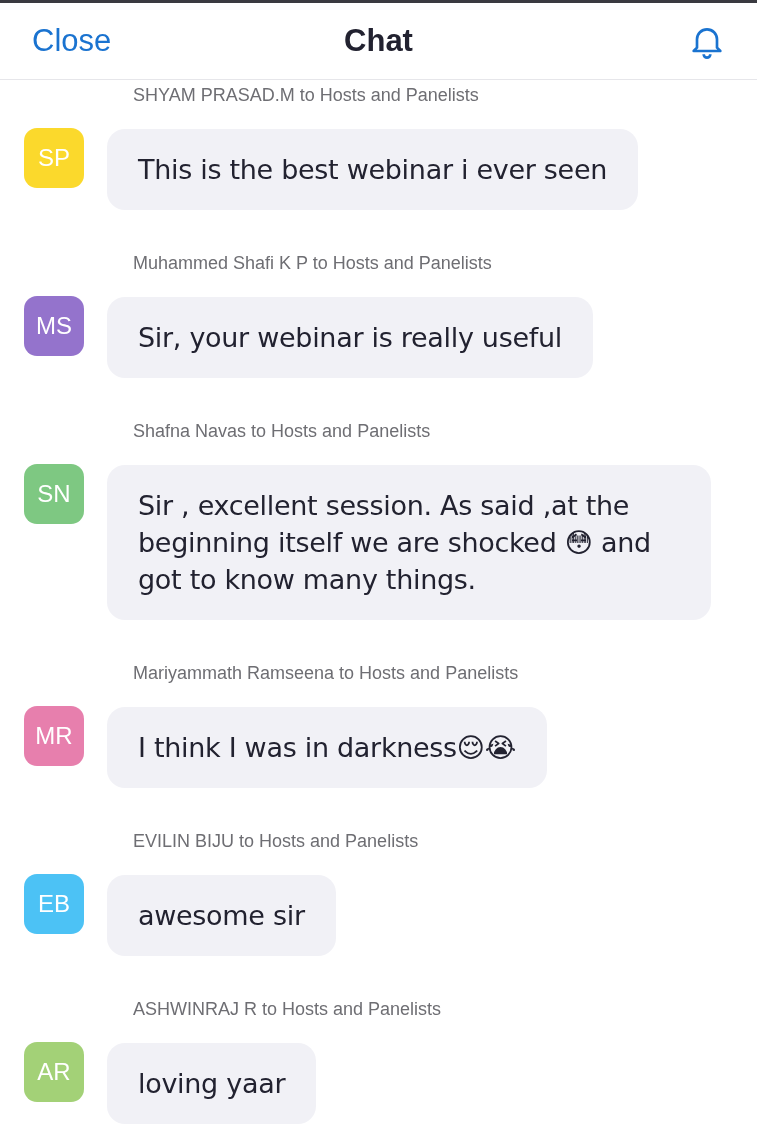 Image resolution: width=757 pixels, height=1136 pixels. Describe the element at coordinates (54, 158) in the screenshot. I see `avatar: SP` at that location.